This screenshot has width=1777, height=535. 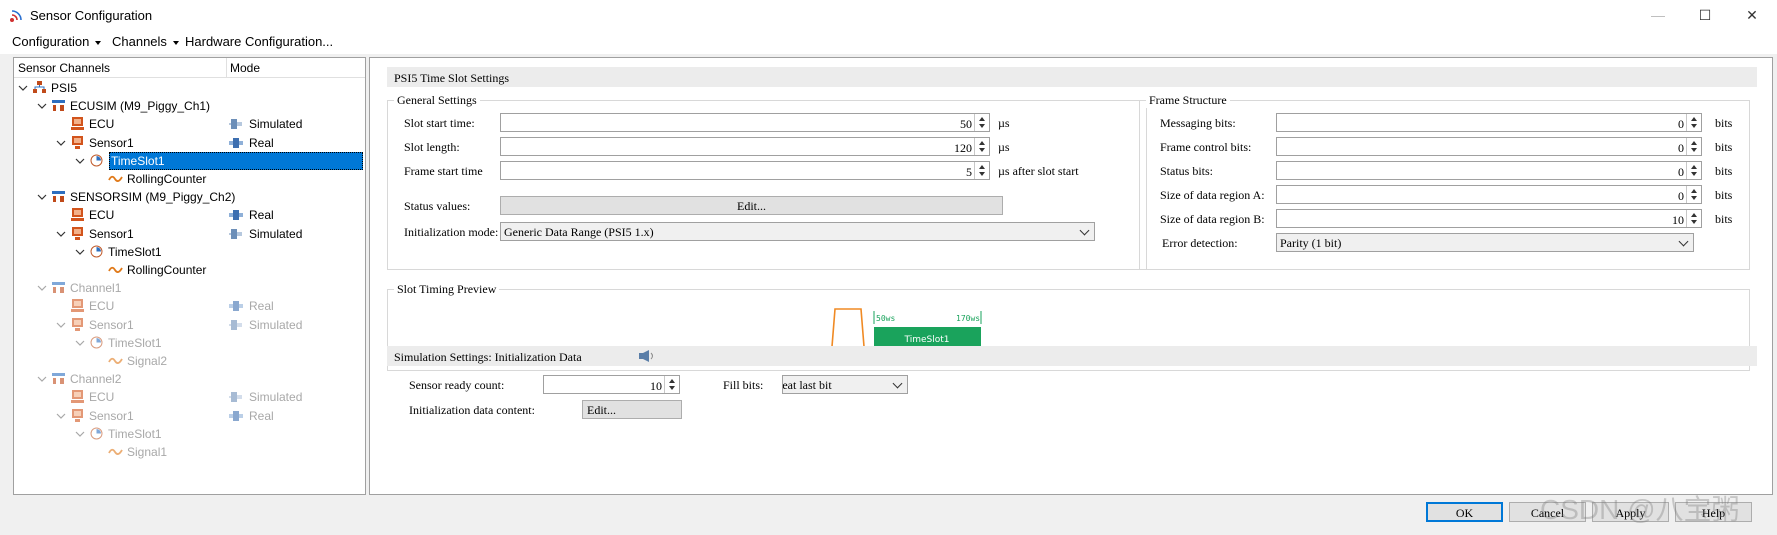 What do you see at coordinates (236, 124) in the screenshot?
I see `simulated-mode-icon` at bounding box center [236, 124].